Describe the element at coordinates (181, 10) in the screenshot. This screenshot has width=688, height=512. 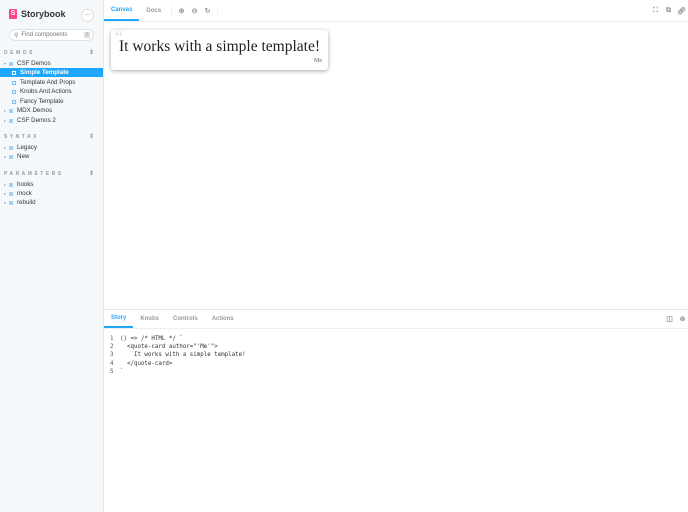
I see `zoom-in-icon: ⊕` at that location.